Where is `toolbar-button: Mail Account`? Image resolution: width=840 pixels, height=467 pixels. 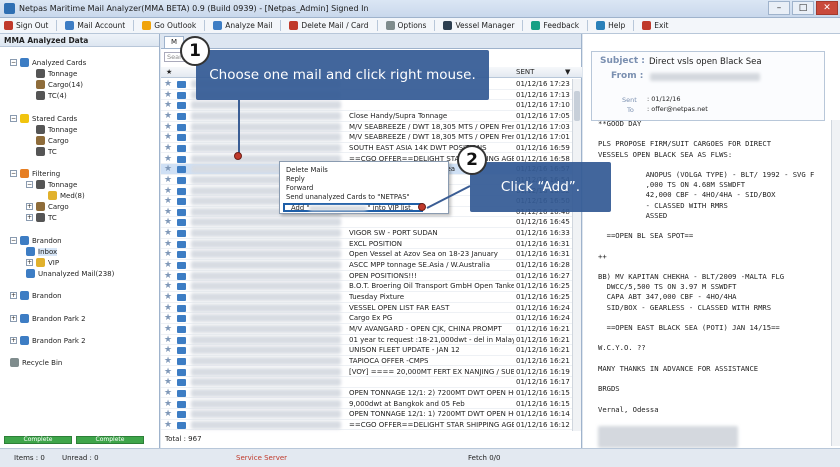 toolbar-button: Mail Account is located at coordinates (95, 25).